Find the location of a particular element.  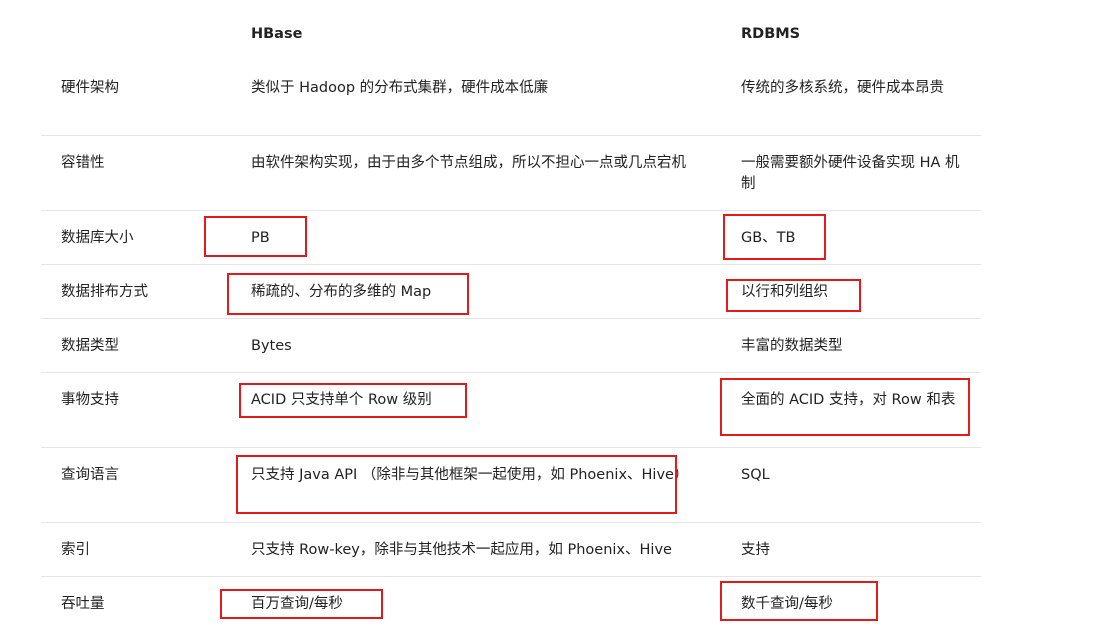

row-label: 索引 is located at coordinates (75, 550).